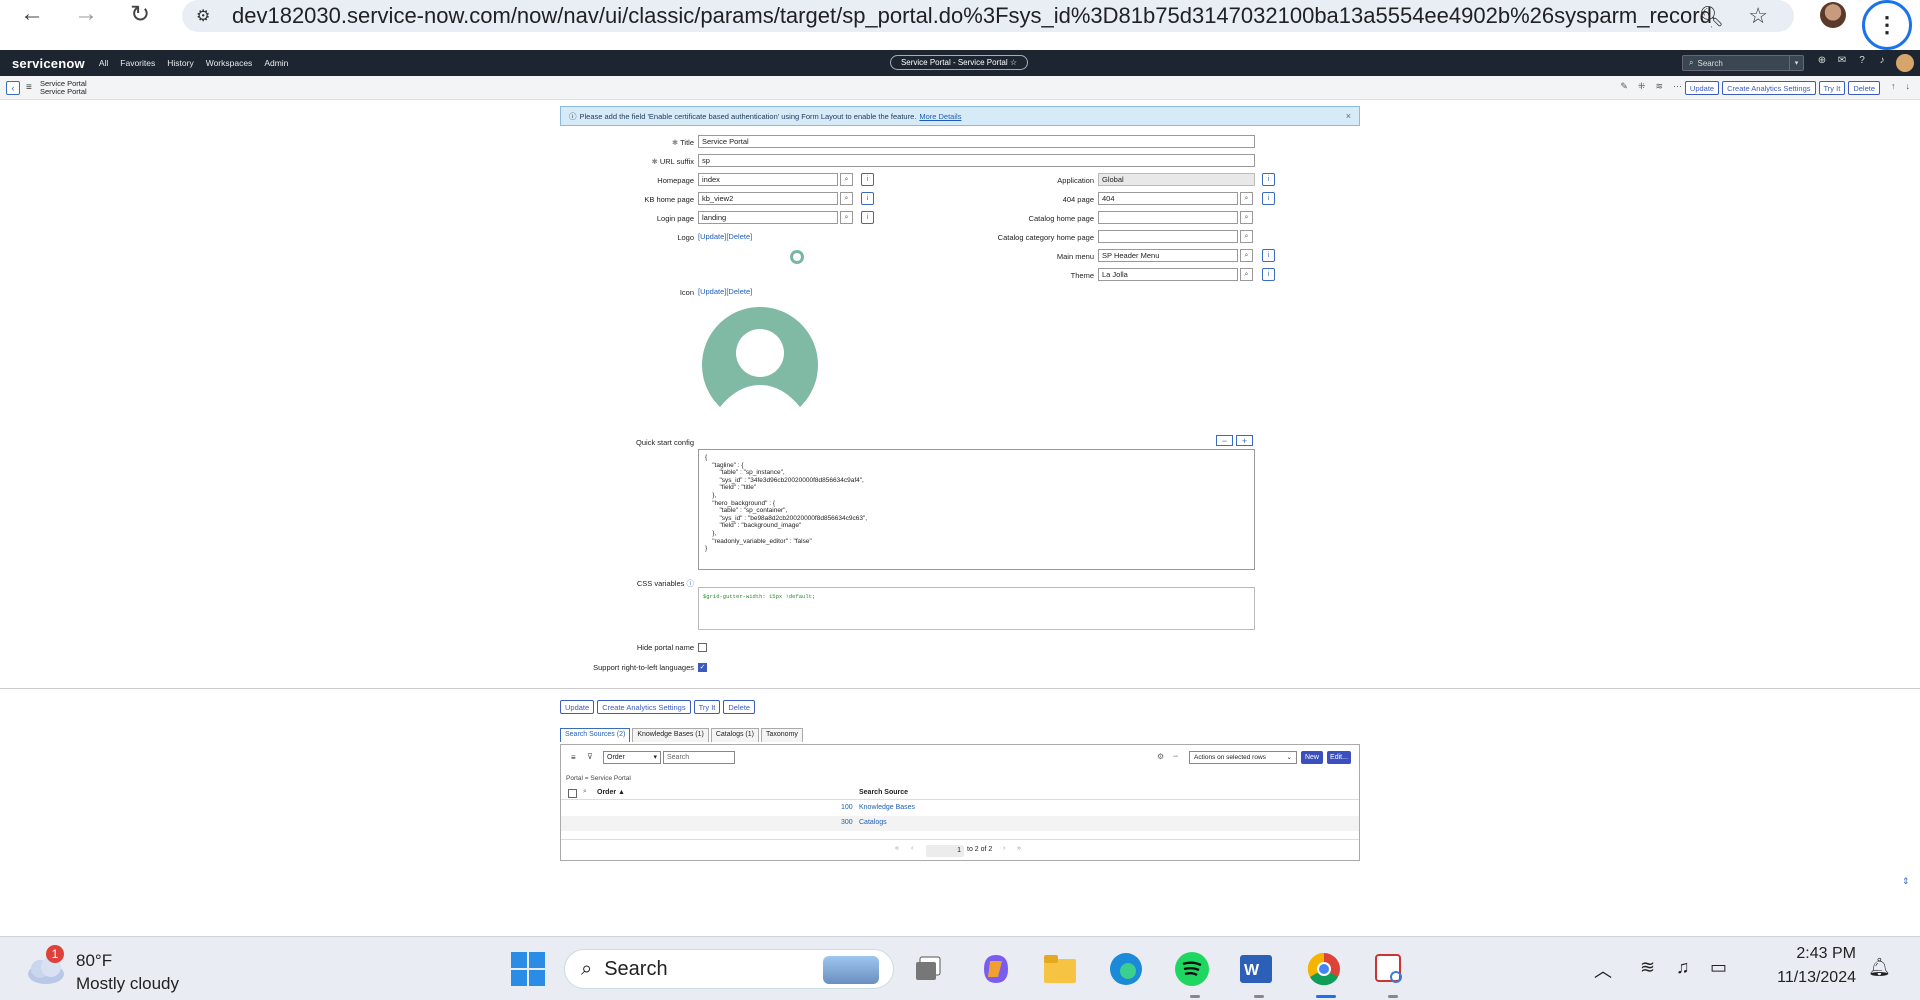  Describe the element at coordinates (1906, 881) in the screenshot. I see `scroll-icon: ⇕` at that location.